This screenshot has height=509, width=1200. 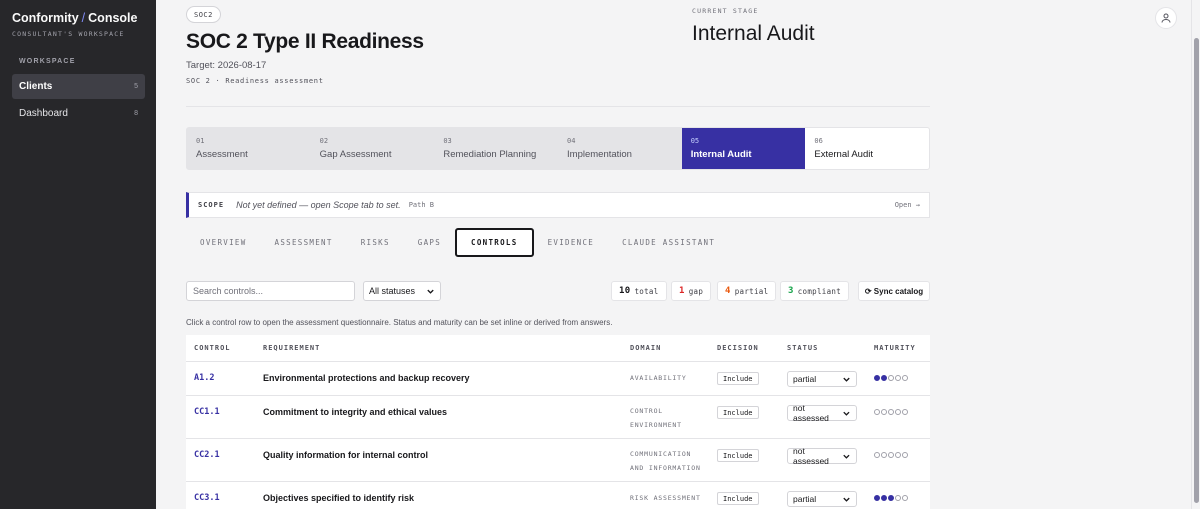 What do you see at coordinates (68, 34) in the screenshot?
I see `workspace-owner: CONSULTANT'S WORKSPACE` at bounding box center [68, 34].